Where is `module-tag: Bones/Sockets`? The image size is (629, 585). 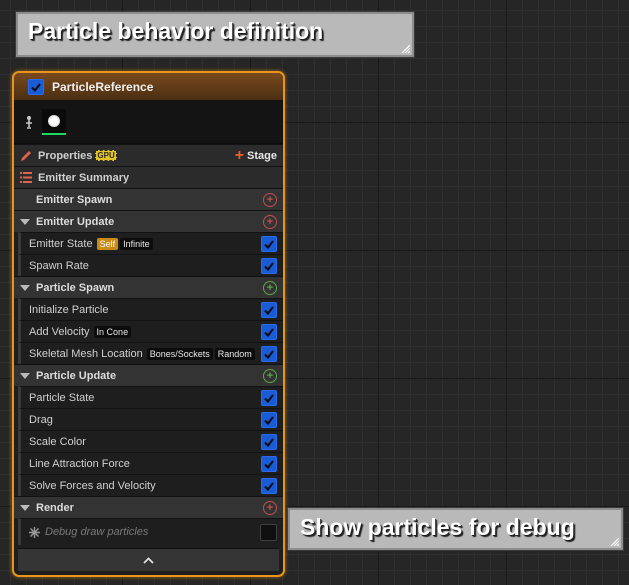
module-tag: Bones/Sockets is located at coordinates (179, 353).